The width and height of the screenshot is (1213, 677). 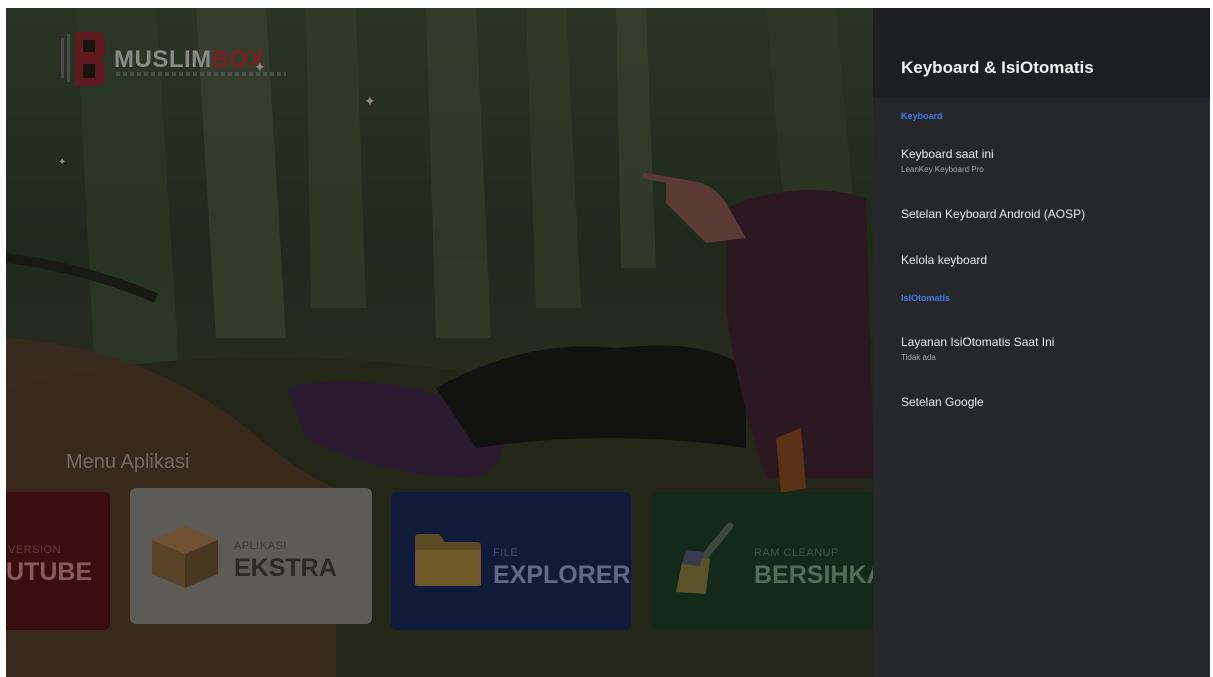 What do you see at coordinates (448, 560) in the screenshot?
I see `folder-icon` at bounding box center [448, 560].